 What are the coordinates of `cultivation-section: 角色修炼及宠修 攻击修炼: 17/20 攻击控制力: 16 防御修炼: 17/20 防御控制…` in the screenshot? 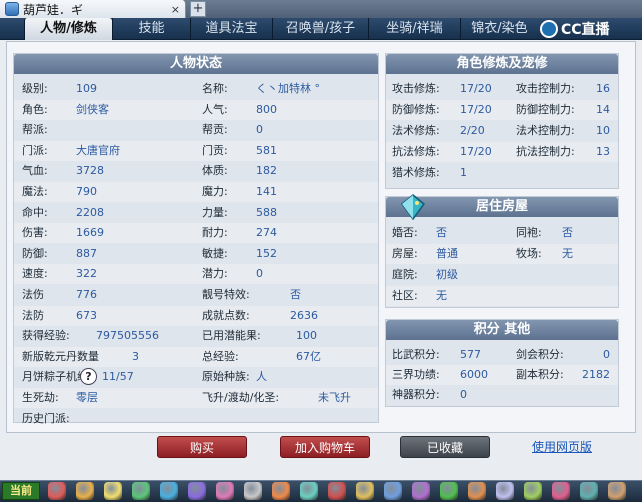 It's located at (502, 121).